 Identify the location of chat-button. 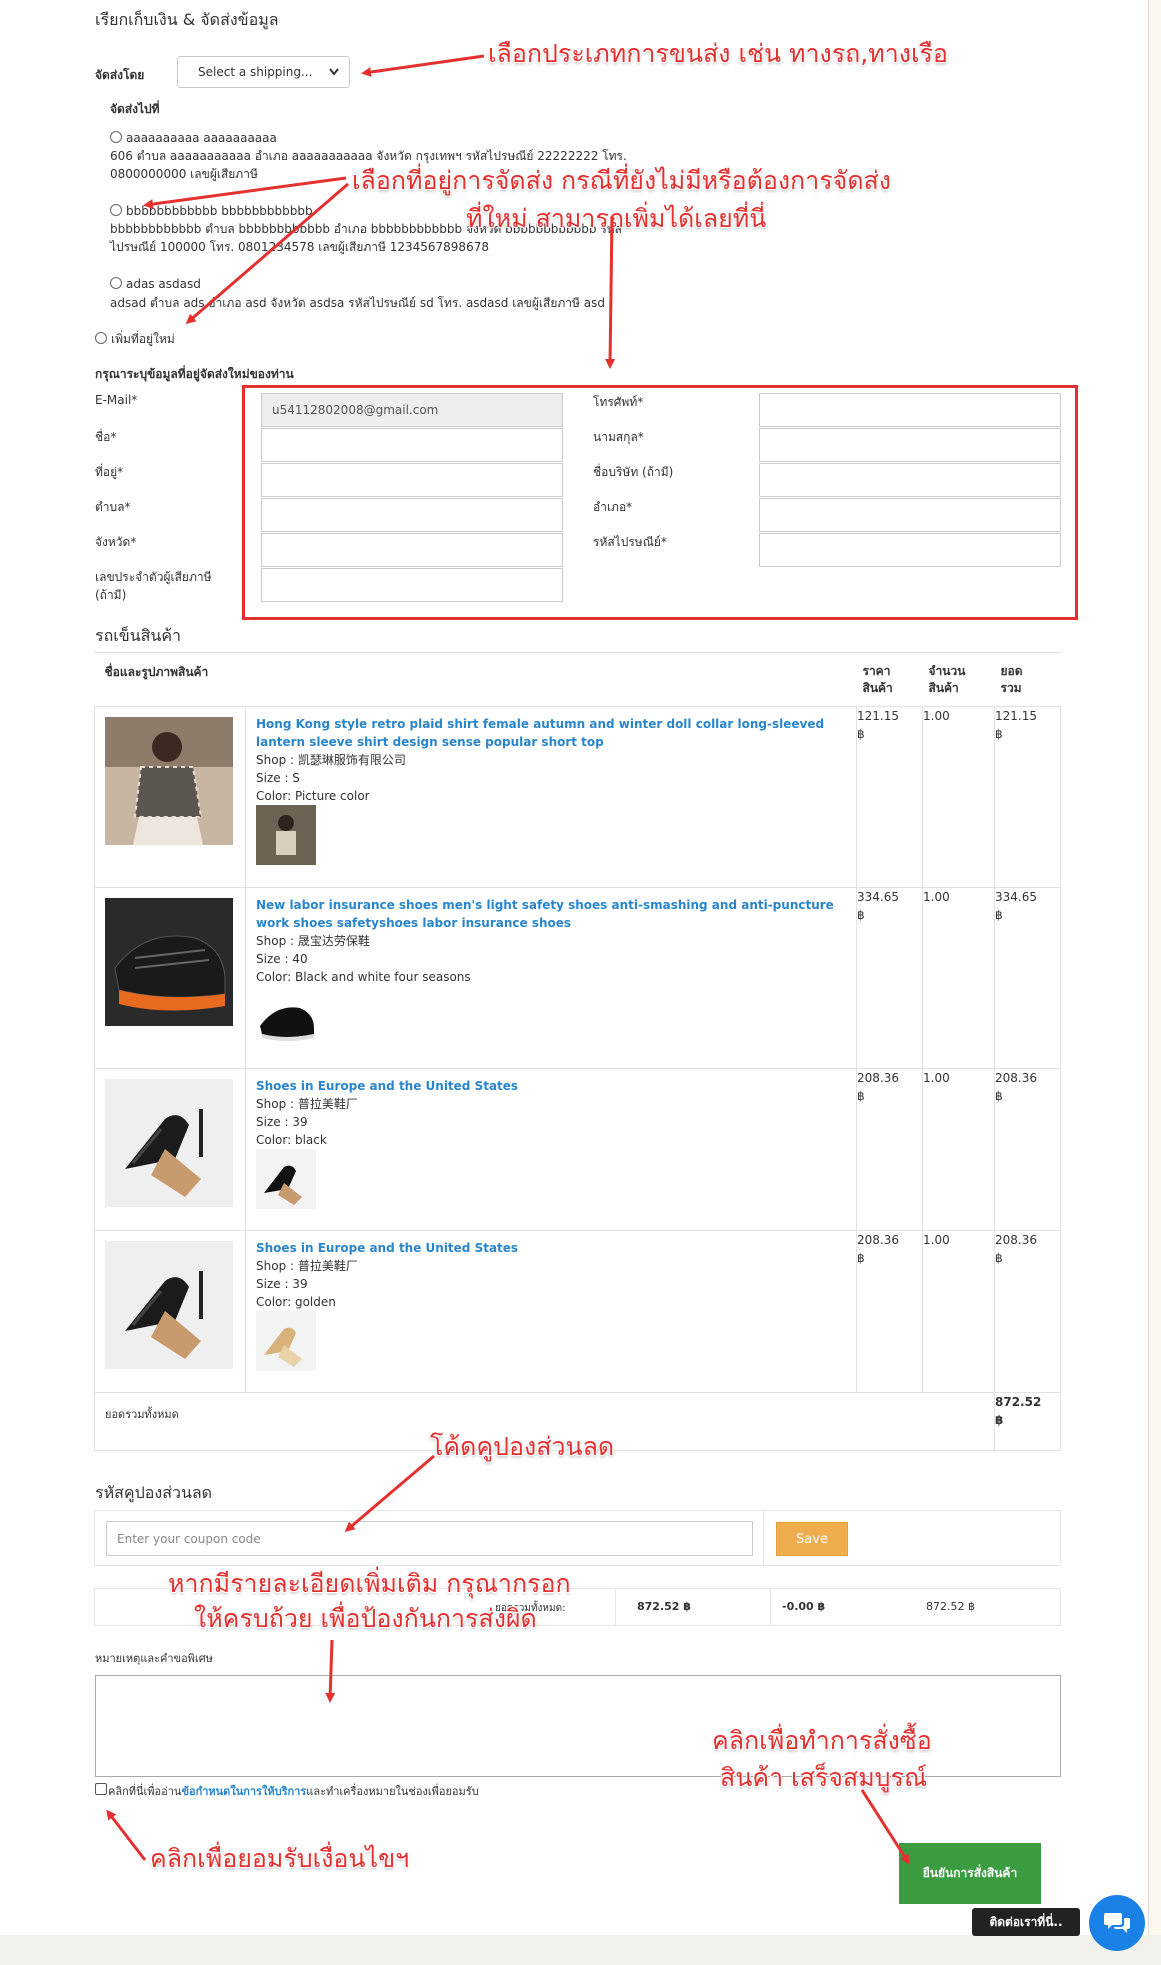
(1117, 1923).